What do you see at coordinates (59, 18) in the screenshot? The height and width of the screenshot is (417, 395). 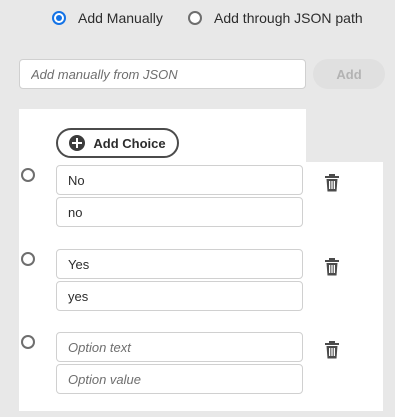 I see `add-manually-radio` at bounding box center [59, 18].